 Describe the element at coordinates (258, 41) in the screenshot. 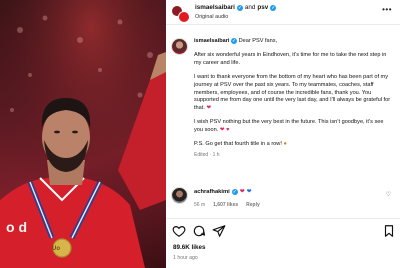

I see `caption-greeting: Dear PSV fans,` at that location.